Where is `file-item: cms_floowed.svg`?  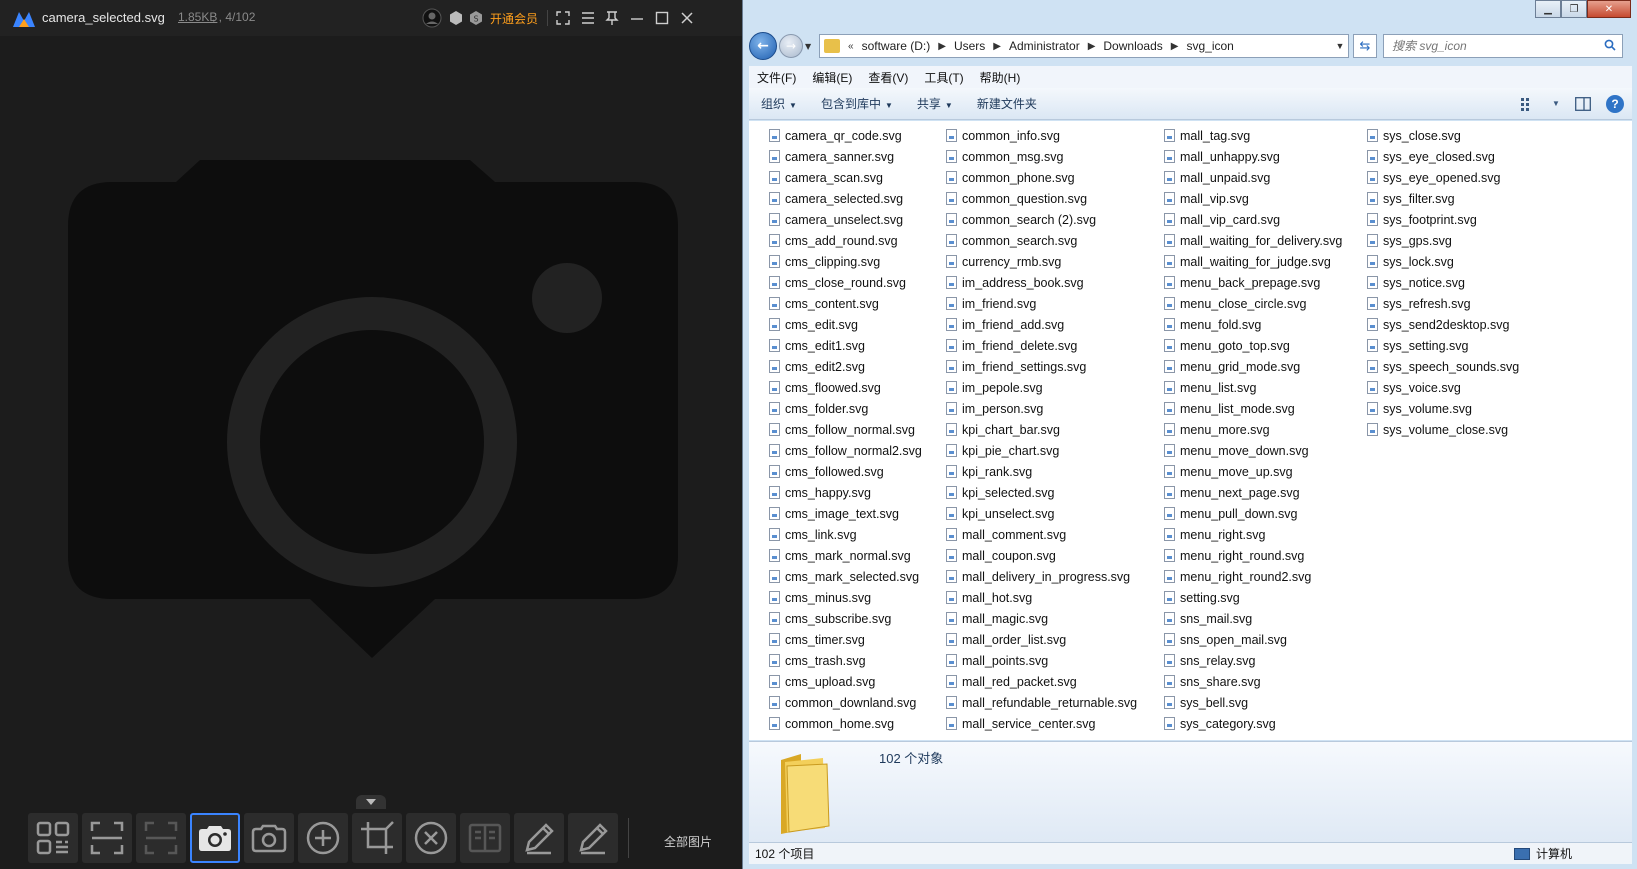 file-item: cms_floowed.svg is located at coordinates (857, 387).